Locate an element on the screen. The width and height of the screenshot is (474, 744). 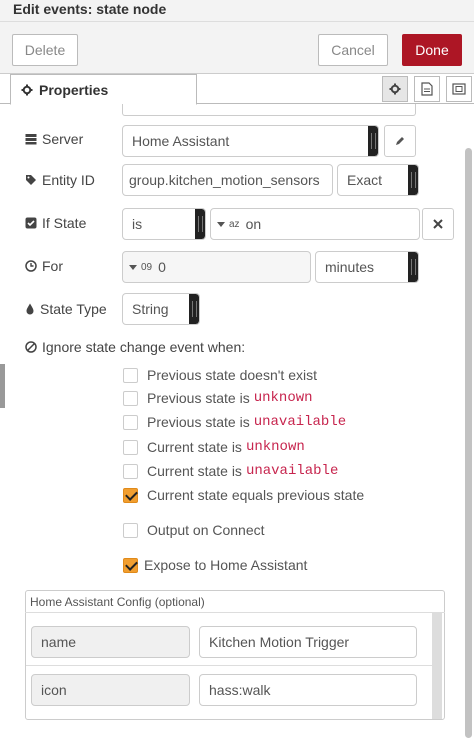
entity-match-select: Exact is located at coordinates (378, 180).